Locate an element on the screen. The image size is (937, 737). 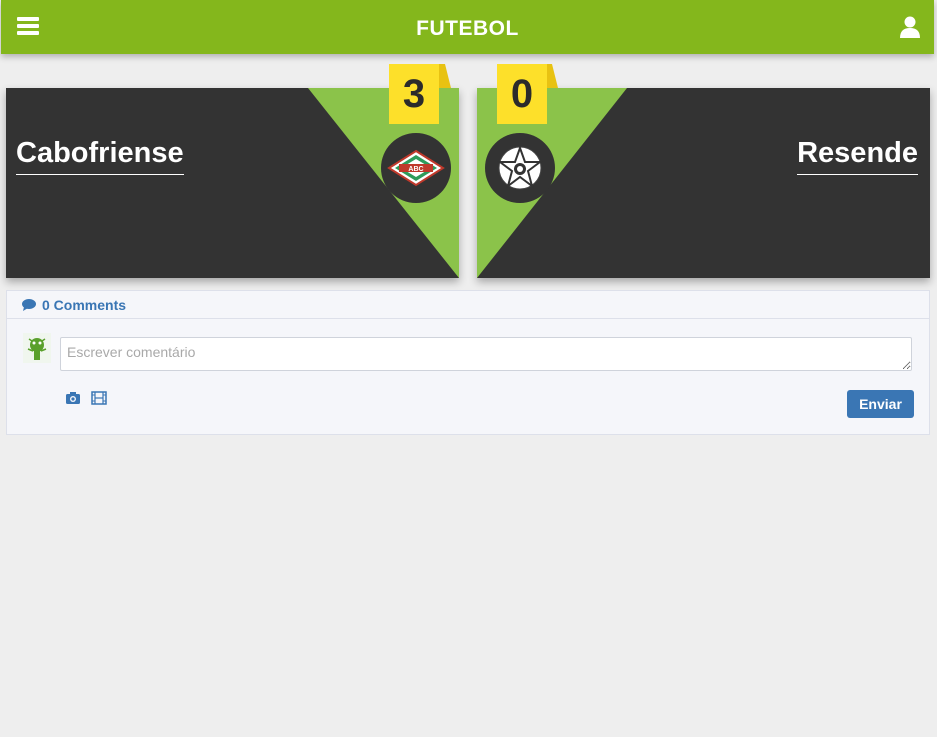
diamond-crest-icon: ABC is located at coordinates (416, 168).